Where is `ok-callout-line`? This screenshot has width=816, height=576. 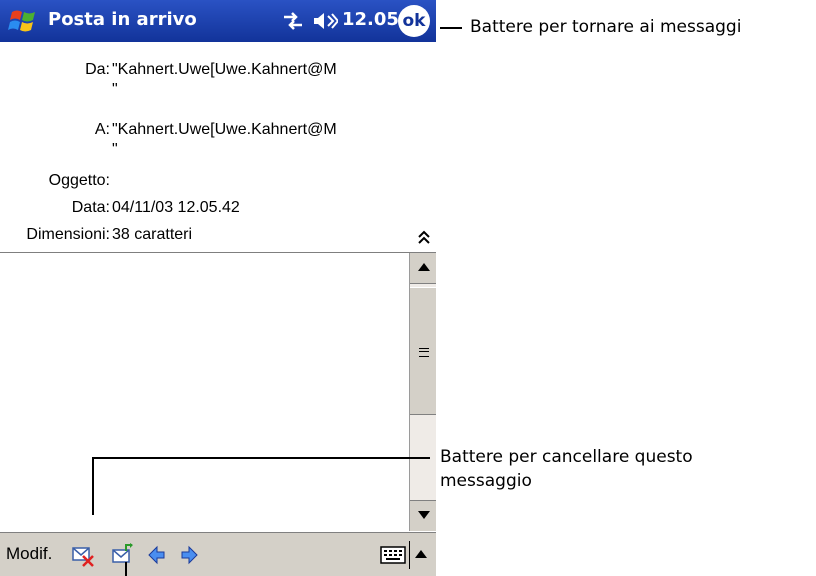 ok-callout-line is located at coordinates (451, 28).